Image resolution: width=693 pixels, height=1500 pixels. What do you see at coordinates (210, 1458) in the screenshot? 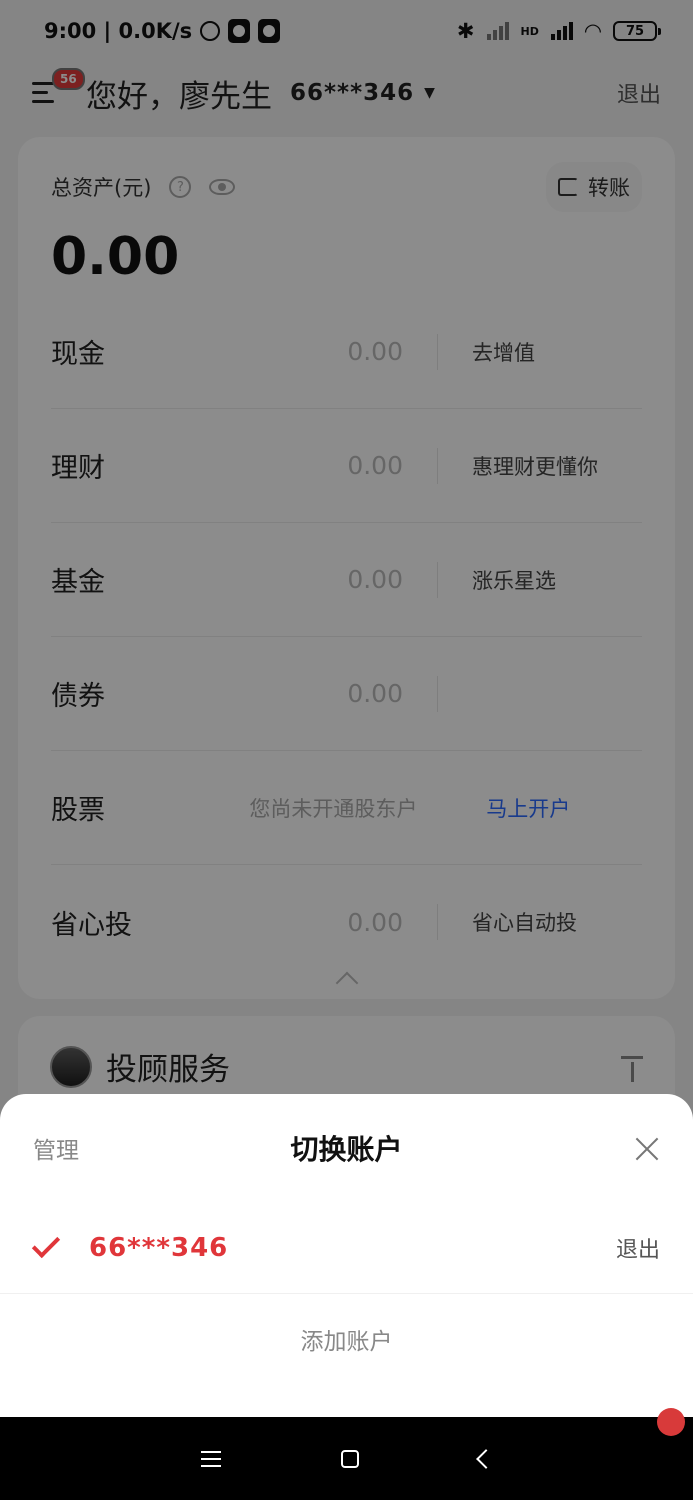
I see `recent-apps-icon` at bounding box center [210, 1458].